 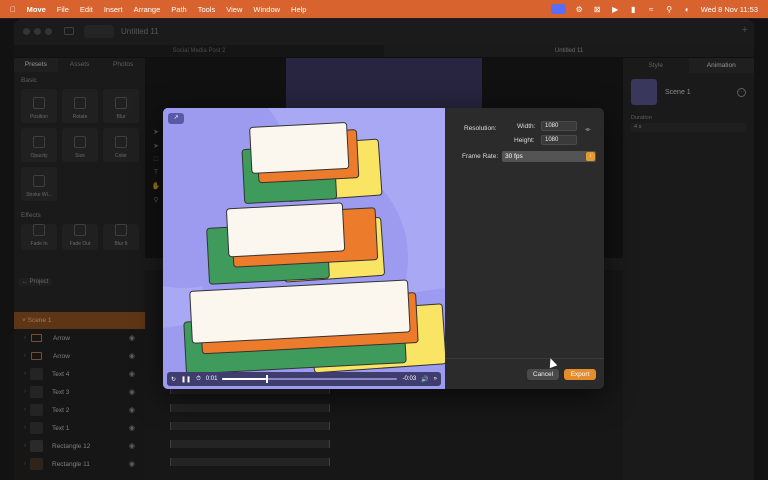 I want to click on search-icon: ⚲, so click(x=669, y=9).